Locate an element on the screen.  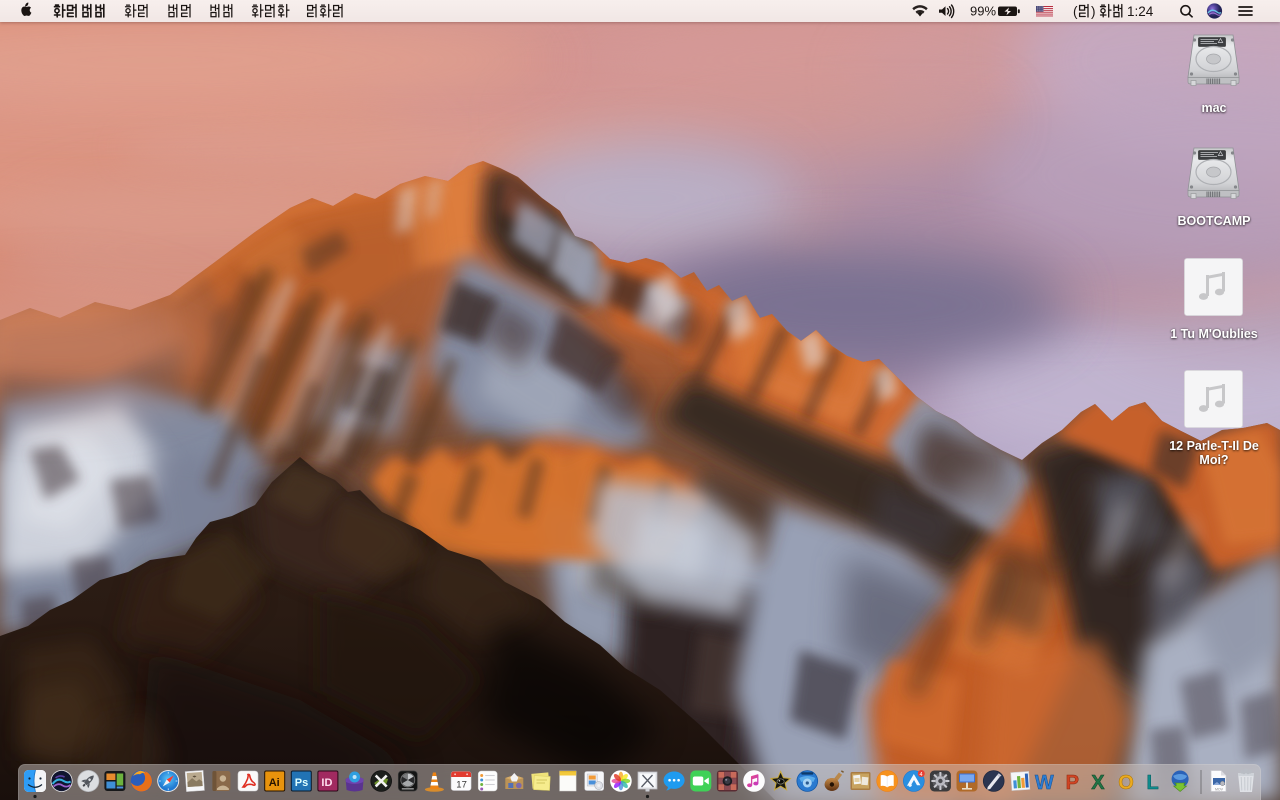
svg-text: MOV is located at coordinates (1219, 790).